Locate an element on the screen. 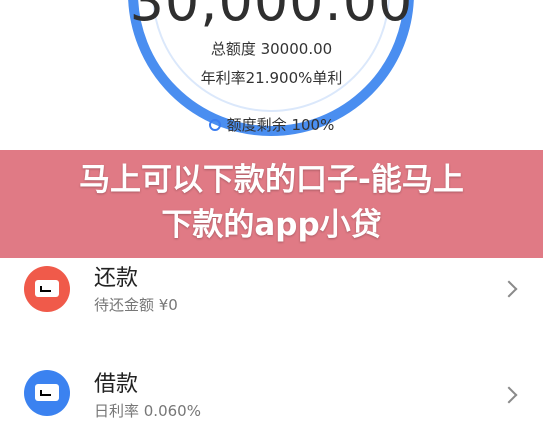 The width and height of the screenshot is (543, 434). annual-rate-text: 年利率21.900%单利 is located at coordinates (271, 78).